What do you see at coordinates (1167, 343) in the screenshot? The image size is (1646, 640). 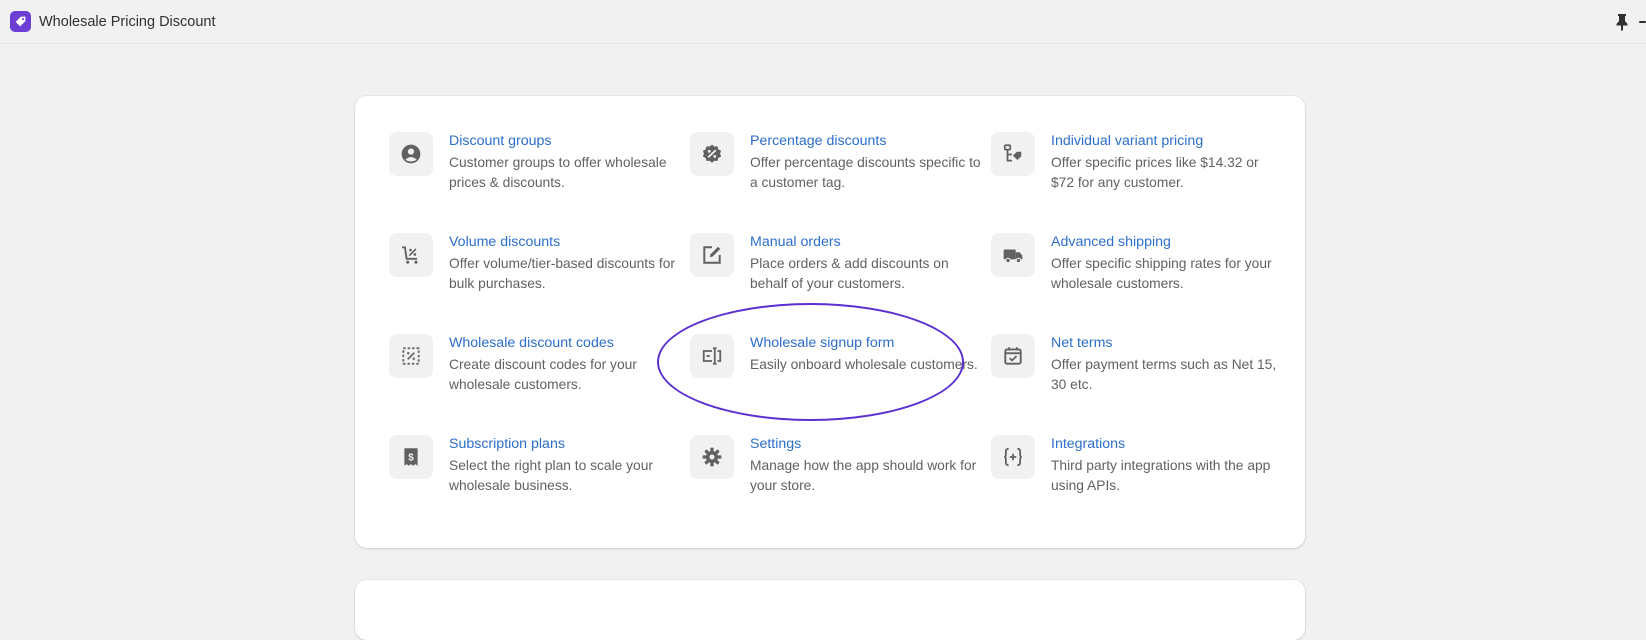 I see `tile-title-link: Net terms` at bounding box center [1167, 343].